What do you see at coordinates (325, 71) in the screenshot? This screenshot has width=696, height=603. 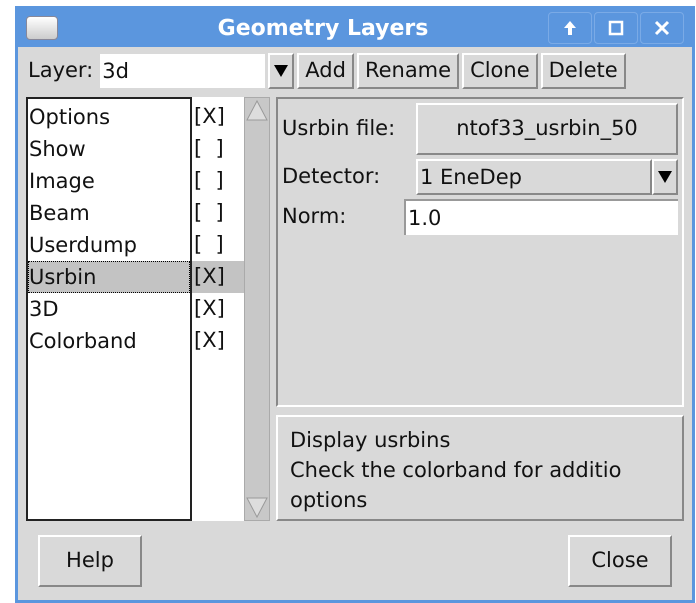 I see `toolbar-button: Add` at bounding box center [325, 71].